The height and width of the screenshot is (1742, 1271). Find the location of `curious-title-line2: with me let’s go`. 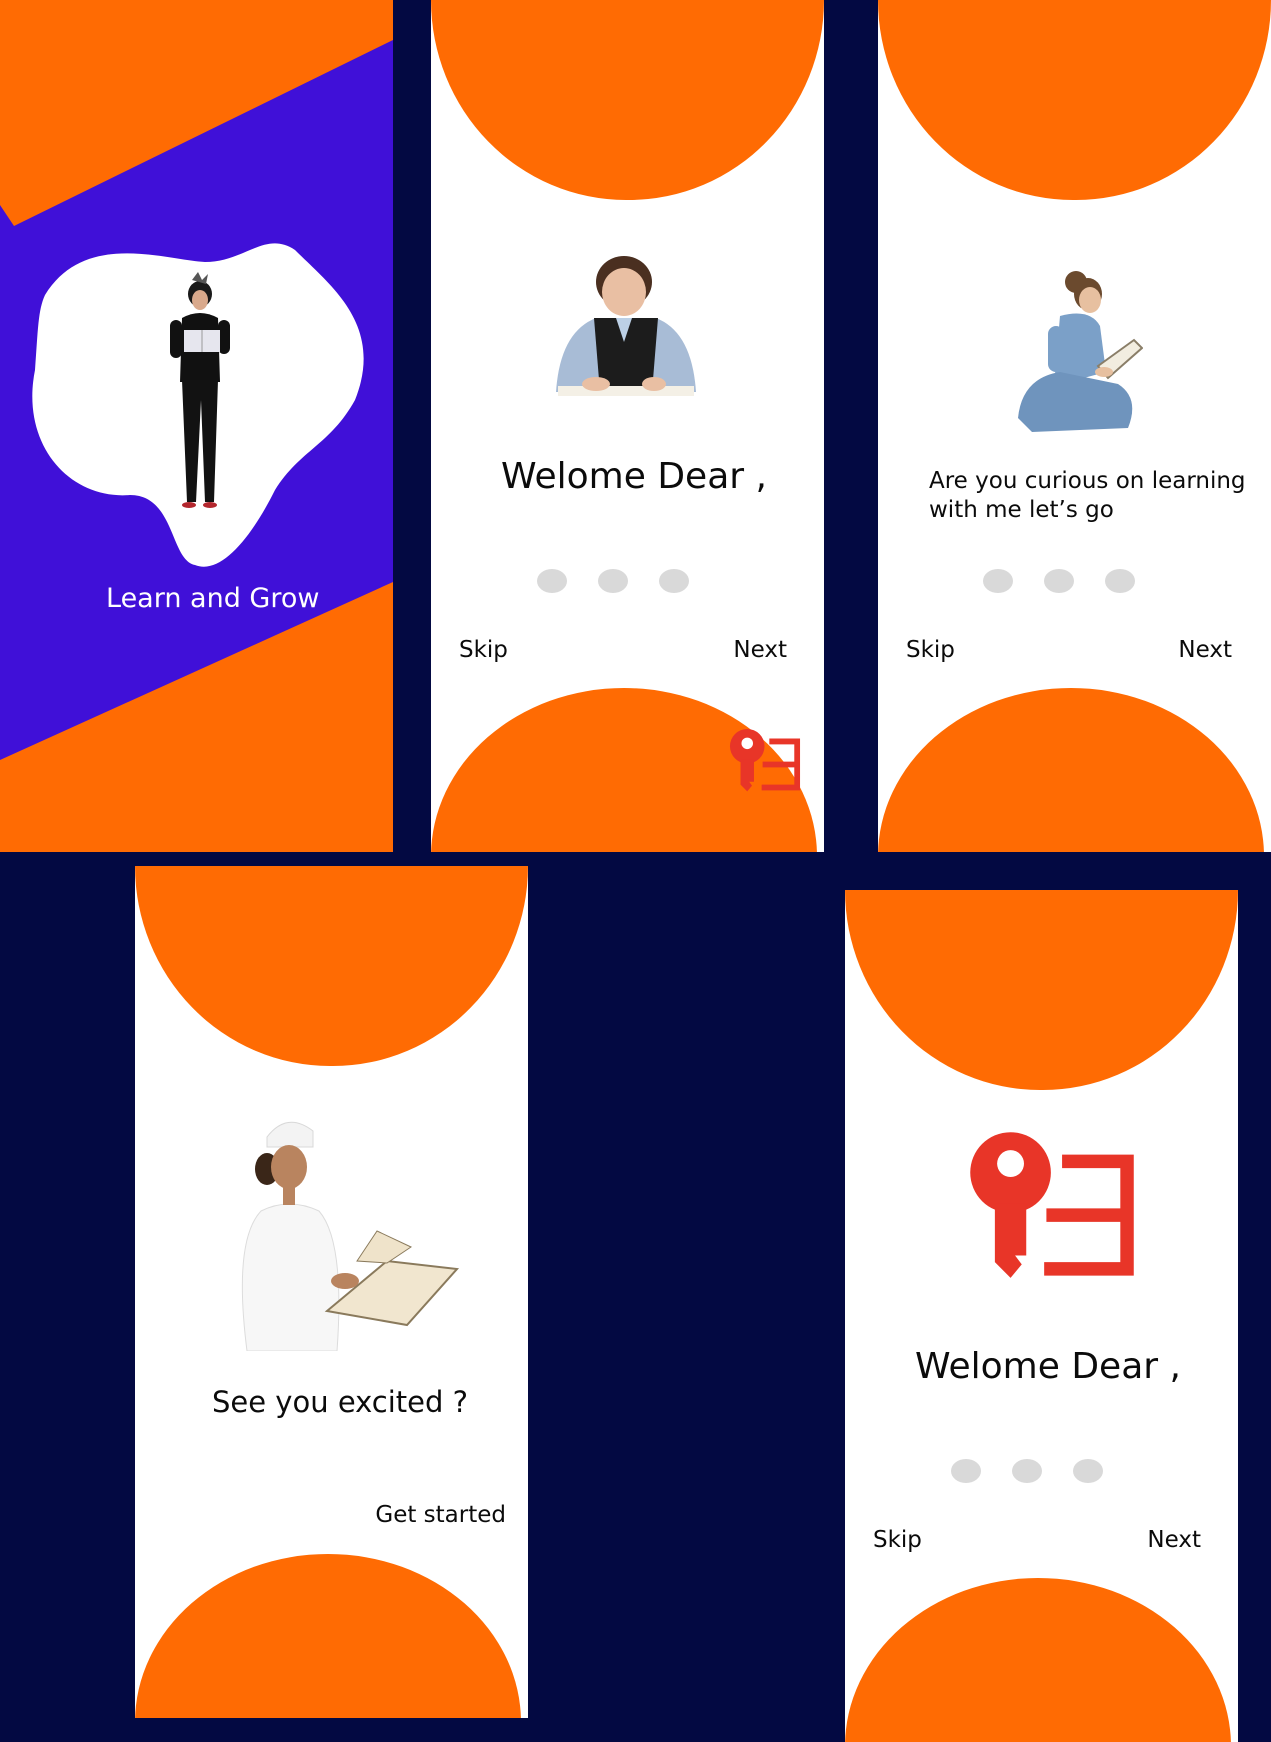

curious-title-line2: with me let’s go is located at coordinates (1021, 510).